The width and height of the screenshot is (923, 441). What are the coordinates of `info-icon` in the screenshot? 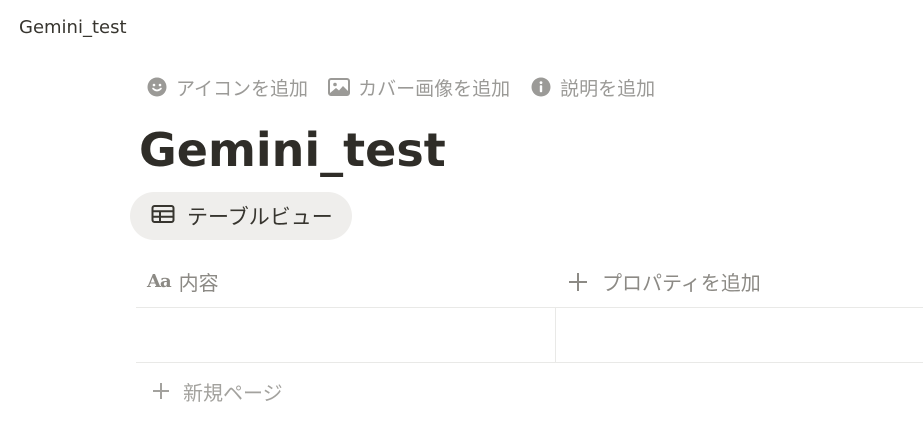 It's located at (541, 87).